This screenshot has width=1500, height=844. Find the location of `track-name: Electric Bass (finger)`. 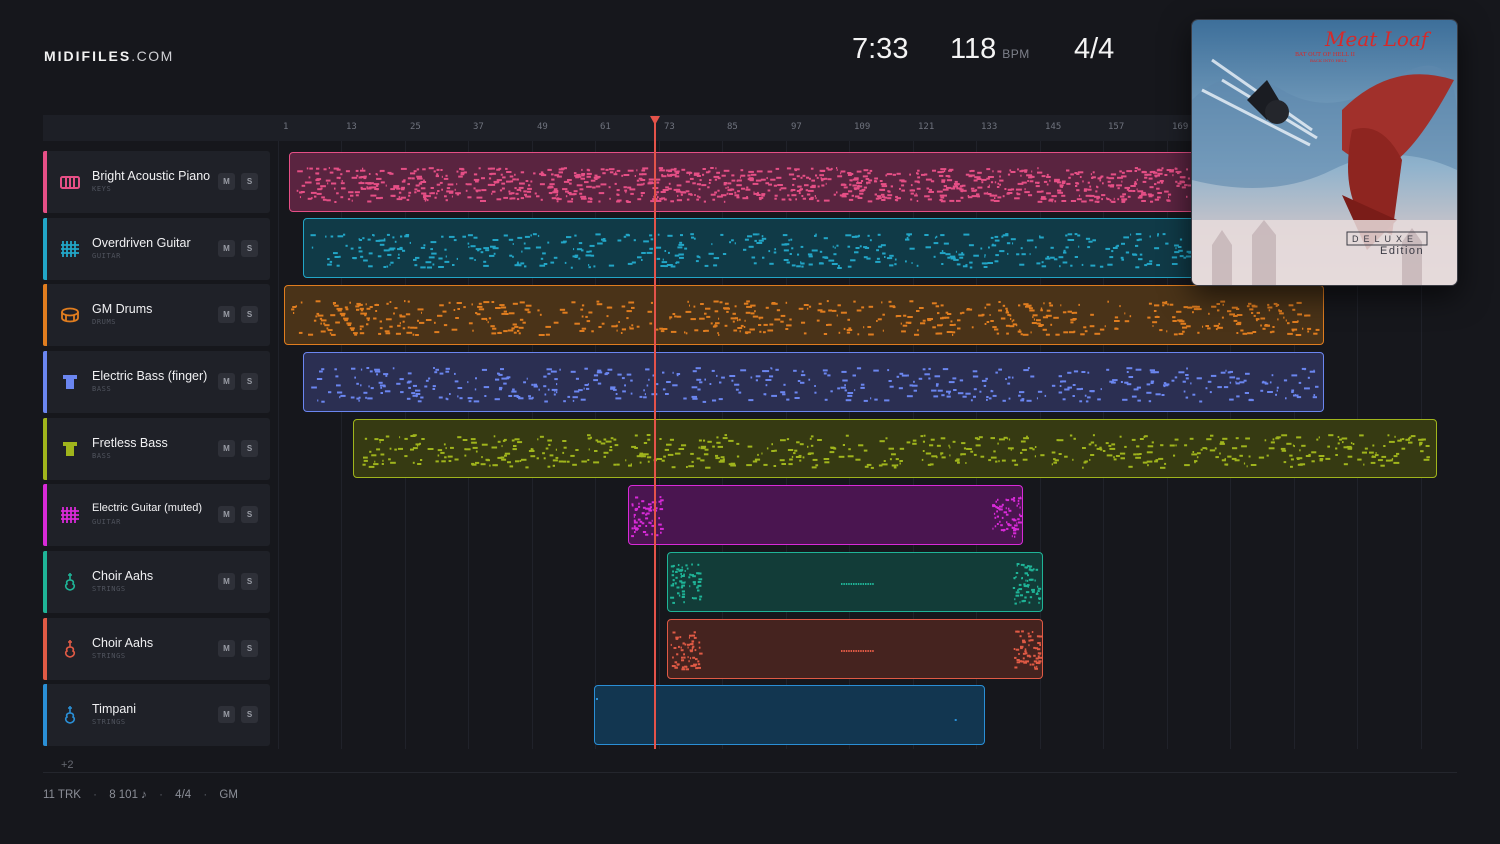

track-name: Electric Bass (finger) is located at coordinates (150, 376).